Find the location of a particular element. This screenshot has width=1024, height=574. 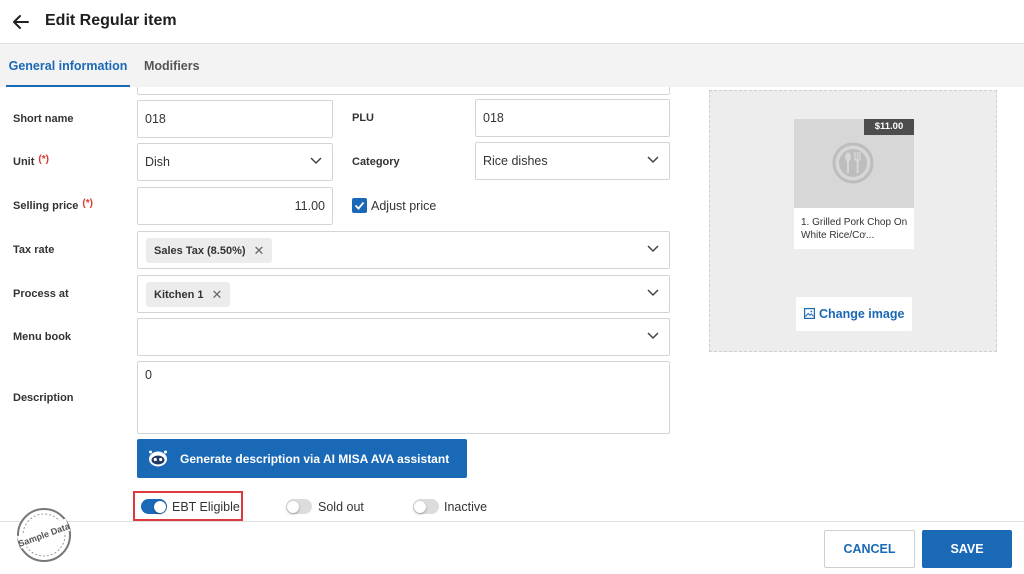

change-image-button: Change image is located at coordinates (854, 314).